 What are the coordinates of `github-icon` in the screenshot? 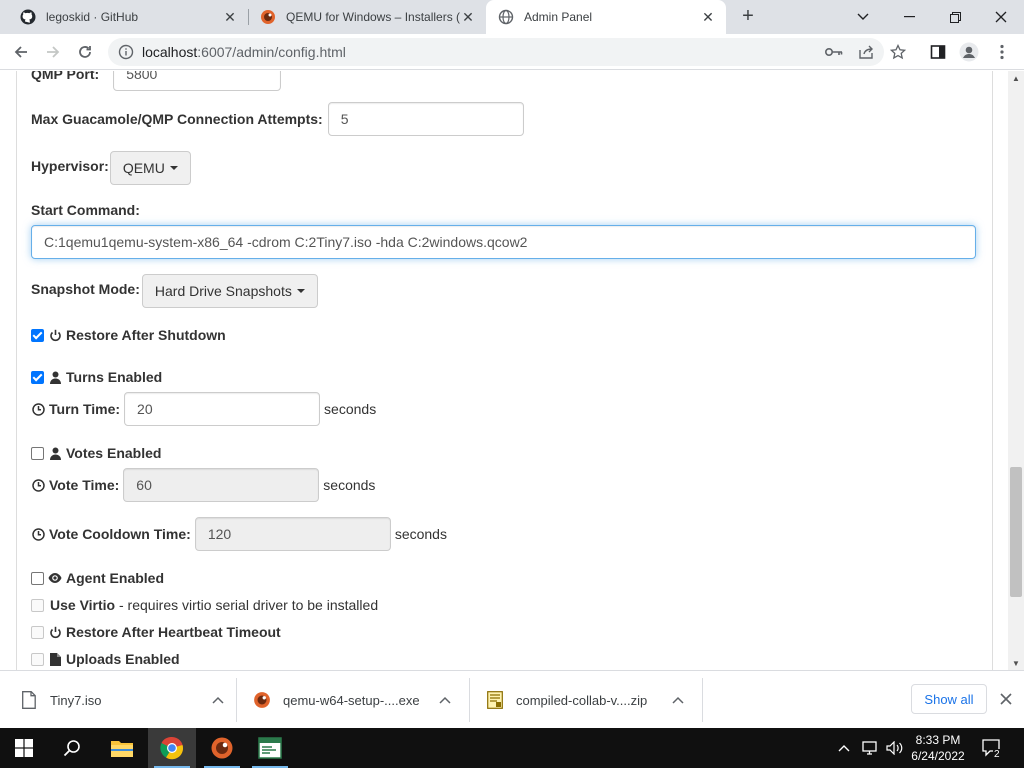 It's located at (28, 17).